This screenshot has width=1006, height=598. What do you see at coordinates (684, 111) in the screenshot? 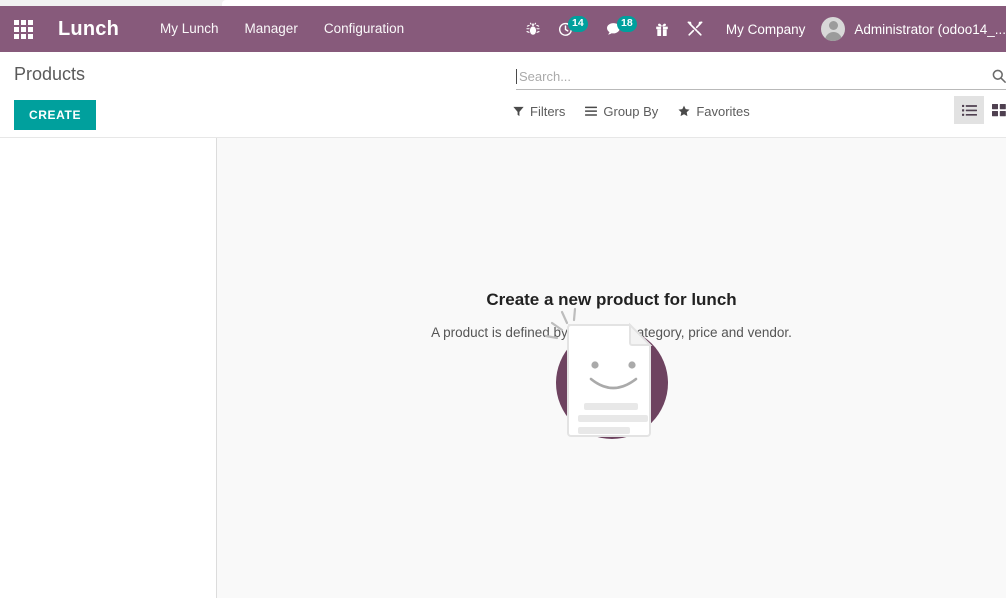
I see `star-icon` at bounding box center [684, 111].